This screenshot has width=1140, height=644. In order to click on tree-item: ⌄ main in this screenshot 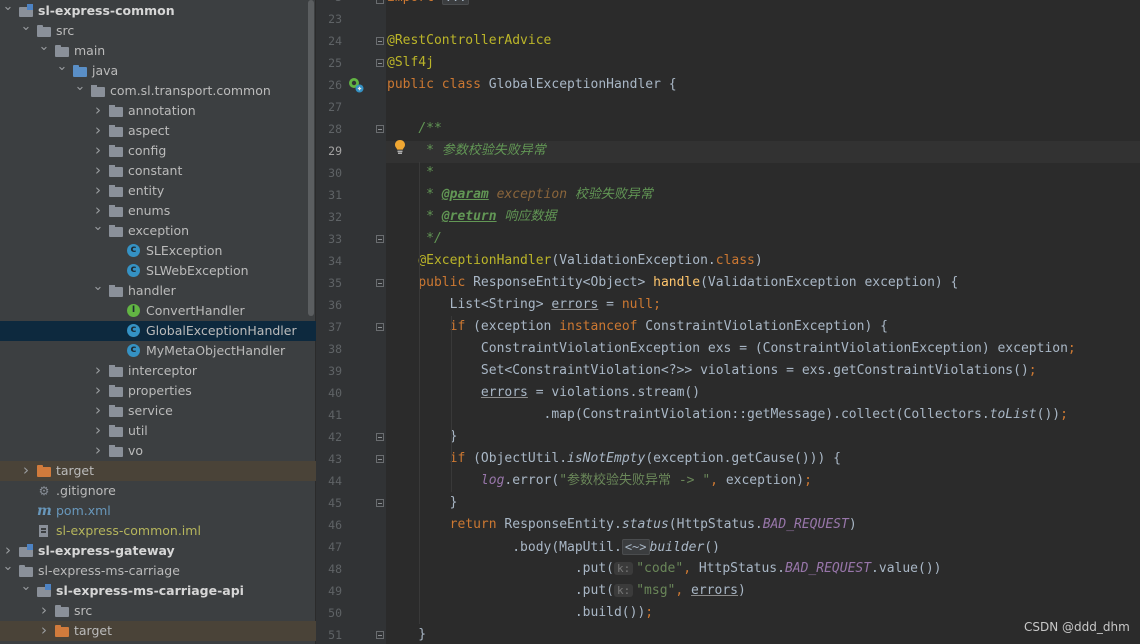, I will do `click(153, 50)`.